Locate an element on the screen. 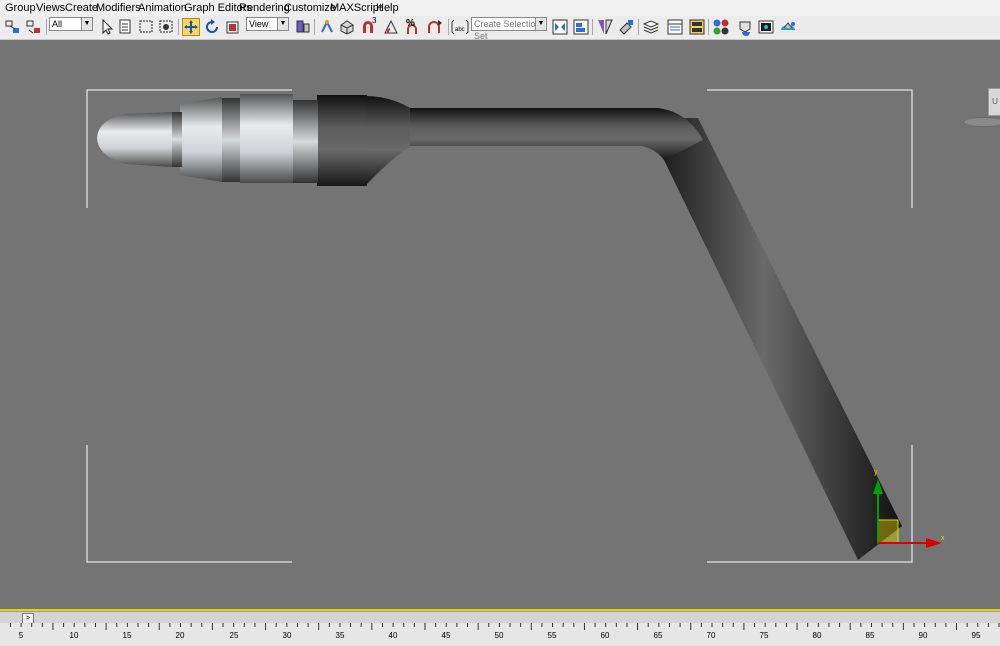 The height and width of the screenshot is (646, 1000). named-selection-placeholder: Create Selection Set is located at coordinates (507, 30).